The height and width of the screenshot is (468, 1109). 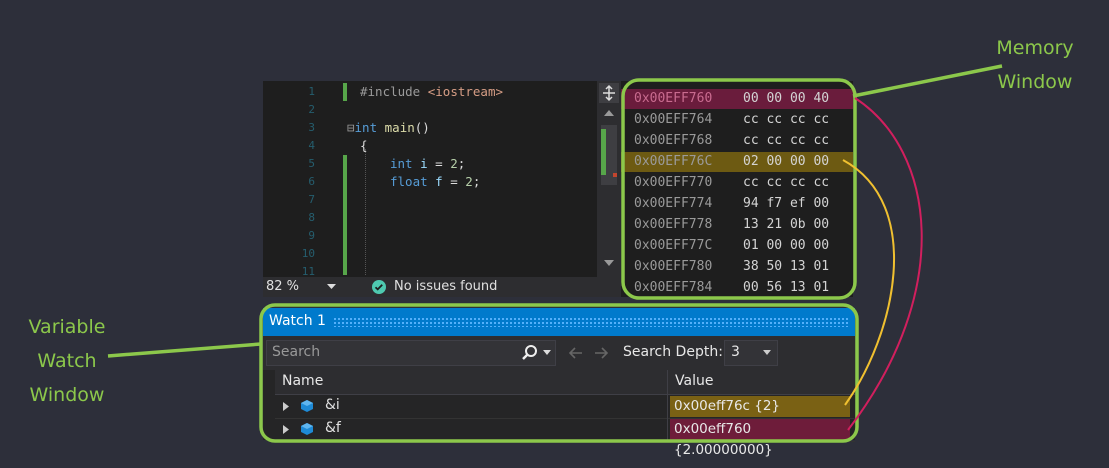 I want to click on memory-address: 0x00EFF780, so click(x=673, y=266).